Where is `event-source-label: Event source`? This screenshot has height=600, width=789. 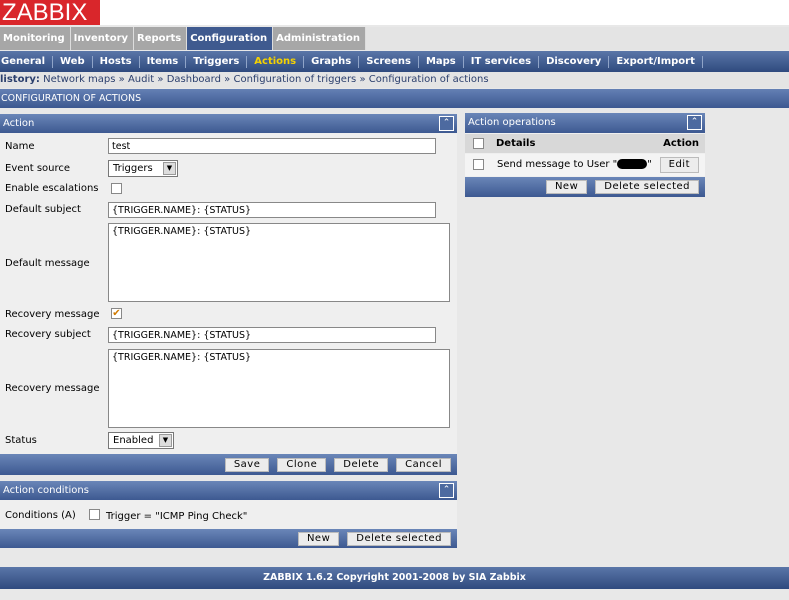 event-source-label: Event source is located at coordinates (38, 168).